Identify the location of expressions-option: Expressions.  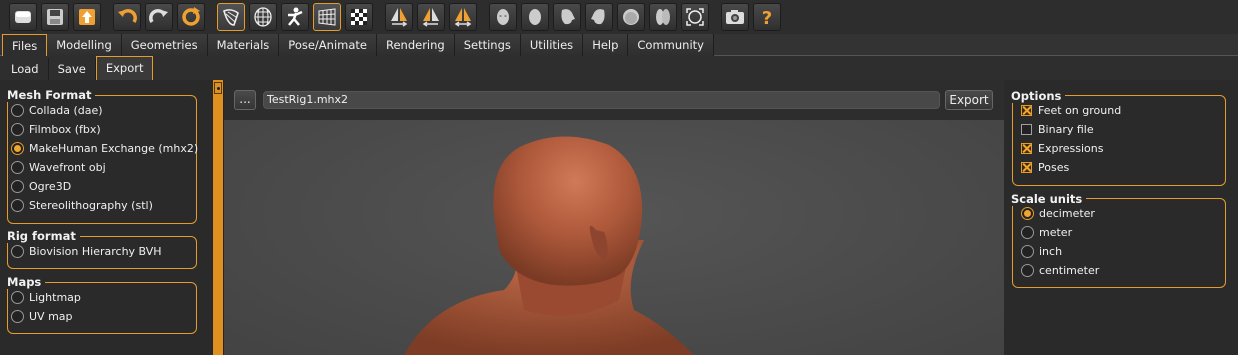
(1062, 148).